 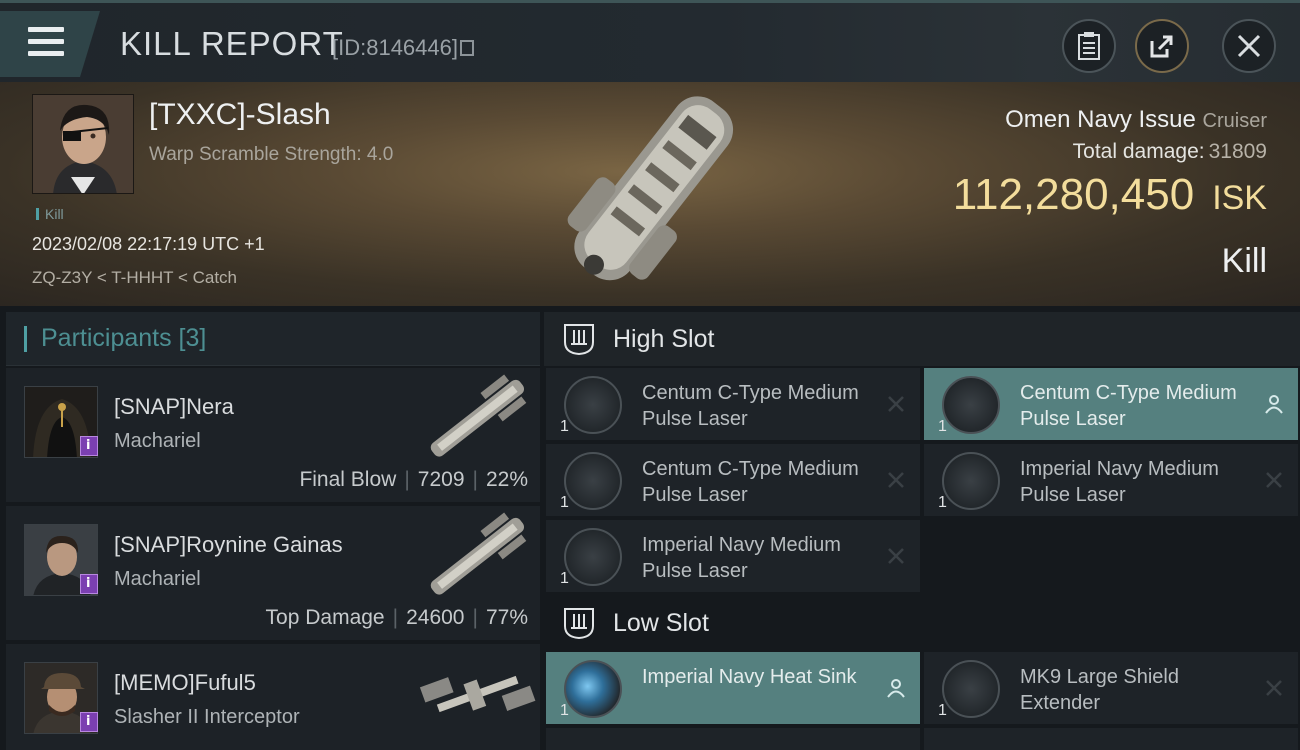 What do you see at coordinates (228, 544) in the screenshot?
I see `participant-name: [SNAP]Roynine Gainas` at bounding box center [228, 544].